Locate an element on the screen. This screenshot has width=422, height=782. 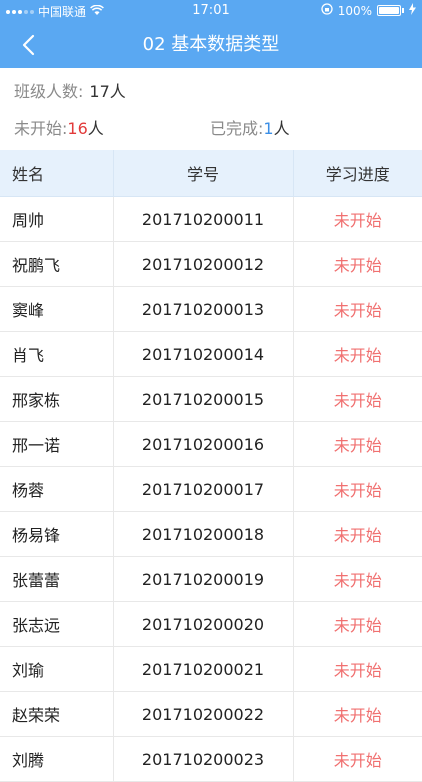
table-row: 肖飞 201710200014 未开始 is located at coordinates (211, 354).